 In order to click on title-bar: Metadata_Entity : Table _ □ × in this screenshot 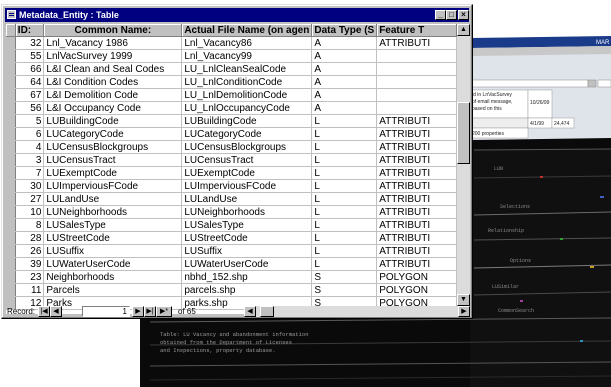, I will do `click(237, 15)`.